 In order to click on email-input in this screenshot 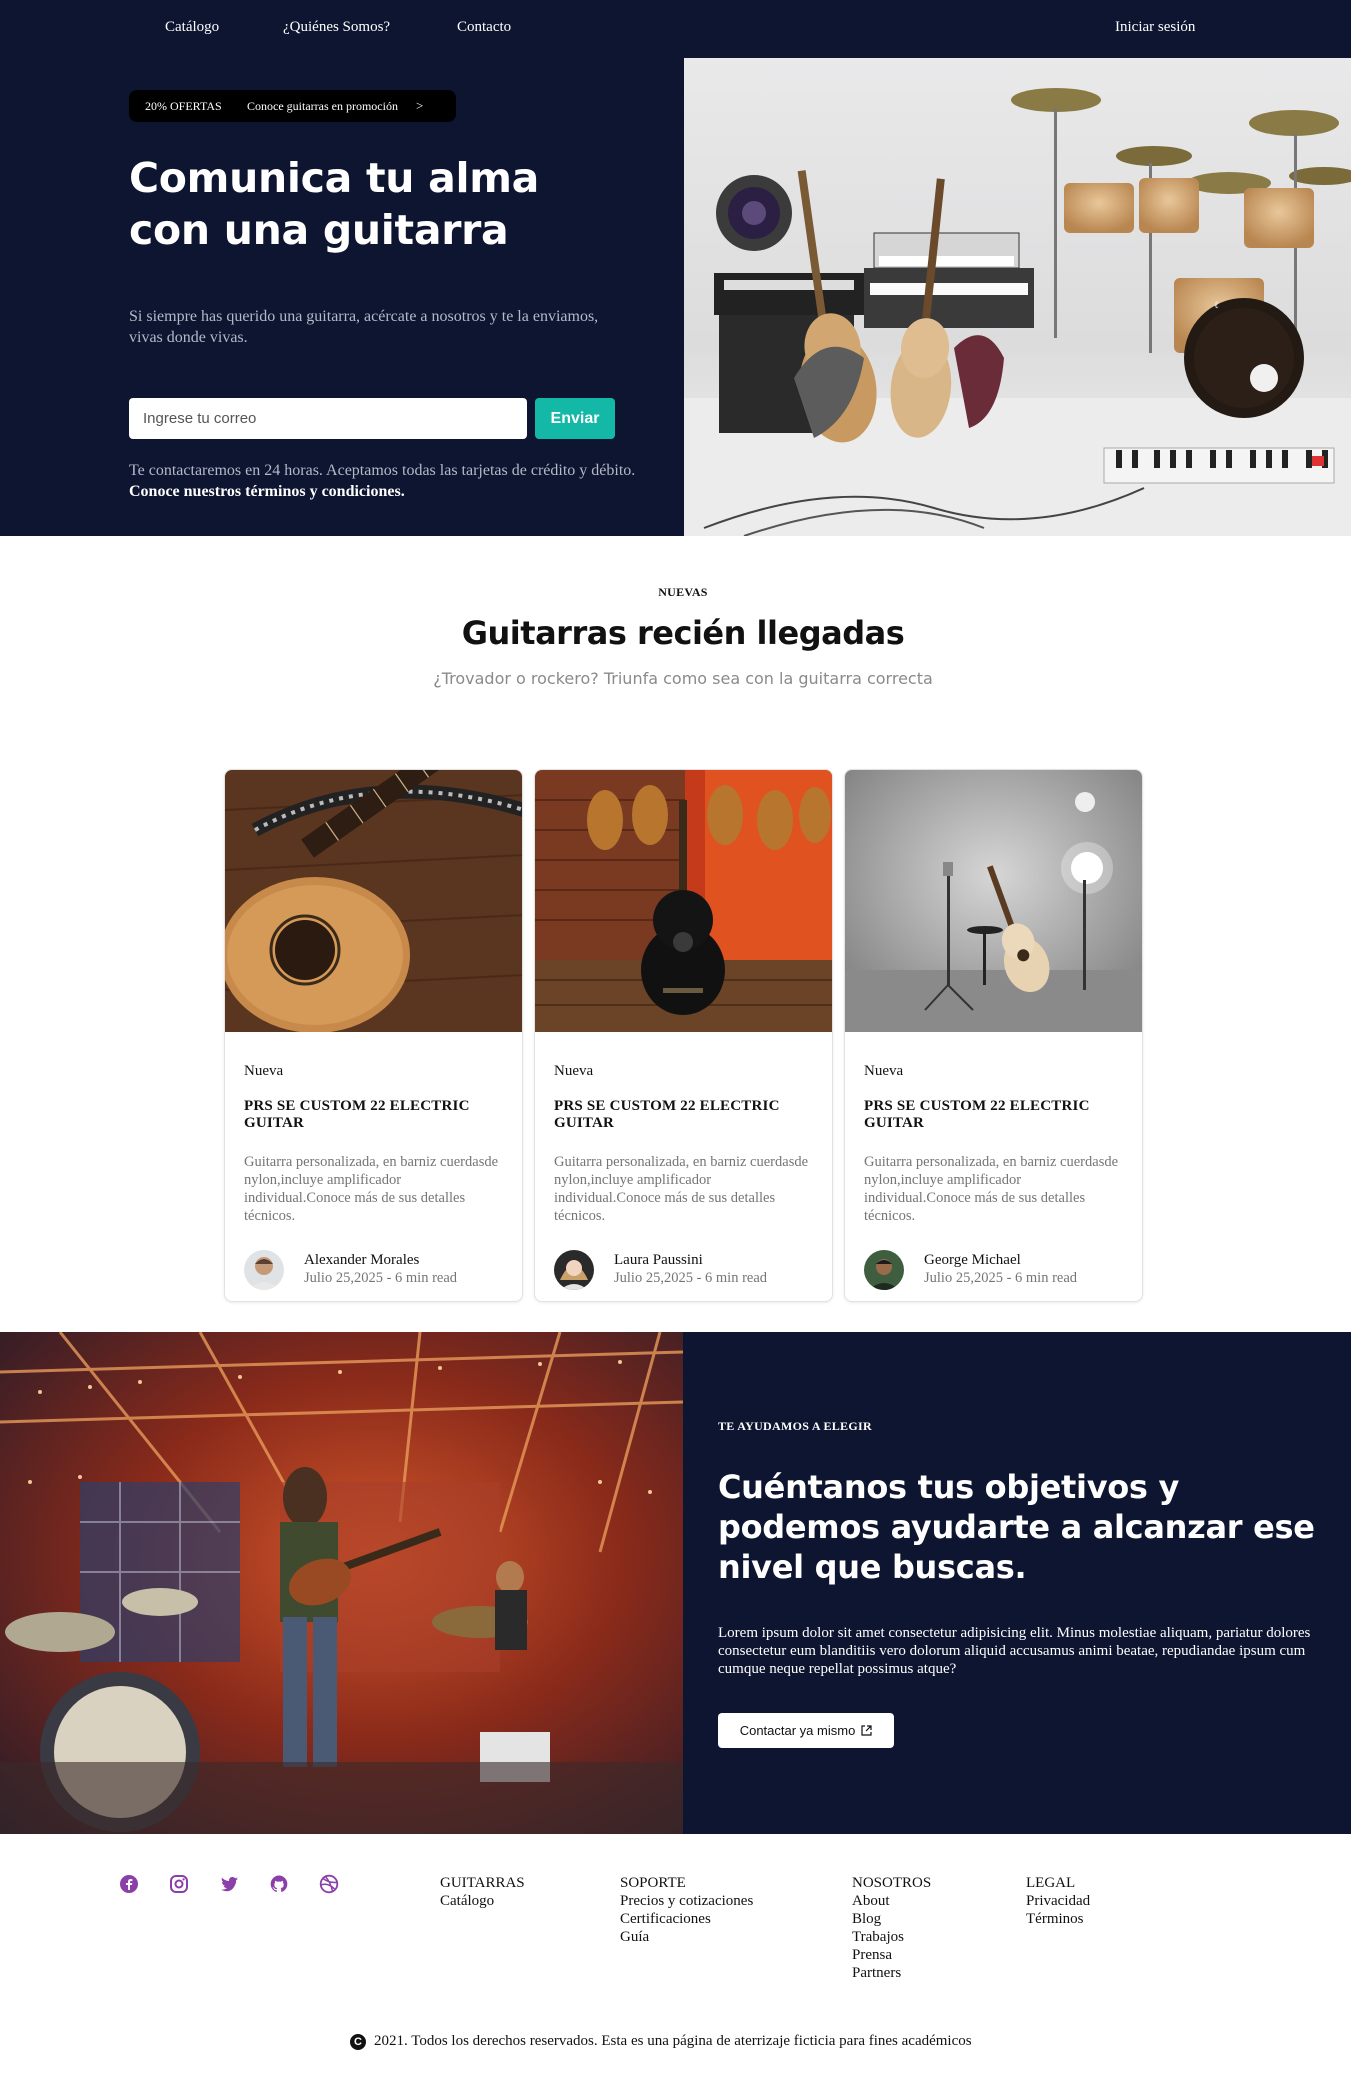, I will do `click(328, 418)`.